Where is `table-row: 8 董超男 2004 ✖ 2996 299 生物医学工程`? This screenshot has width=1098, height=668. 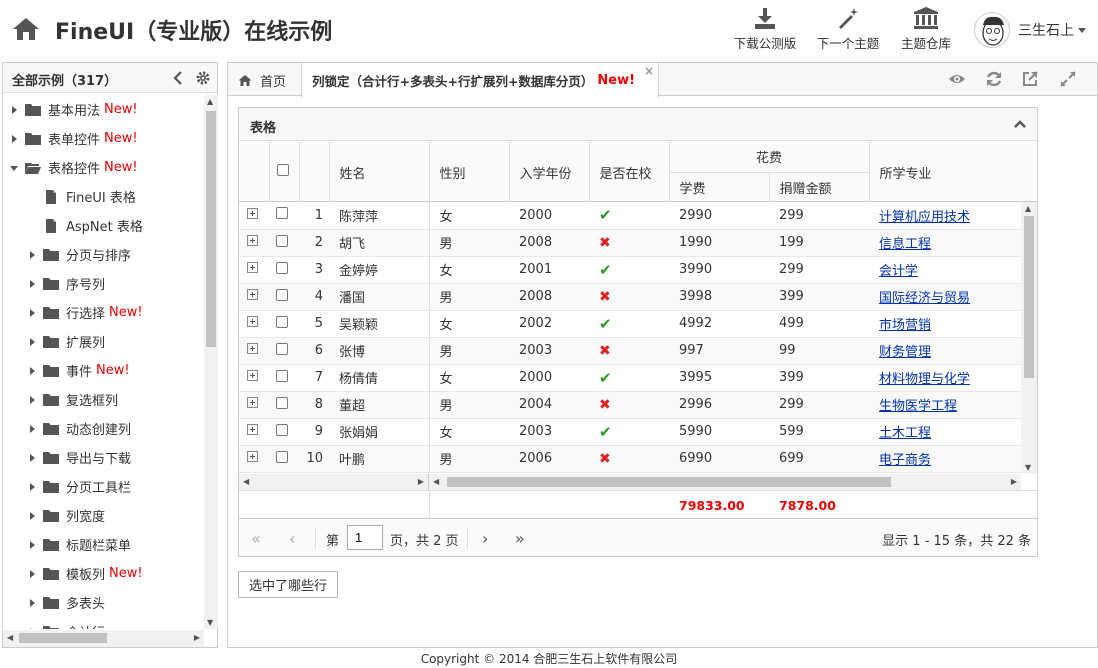
table-row: 8 董超男 2004 ✖ 2996 299 生物医学工程 is located at coordinates (630, 405).